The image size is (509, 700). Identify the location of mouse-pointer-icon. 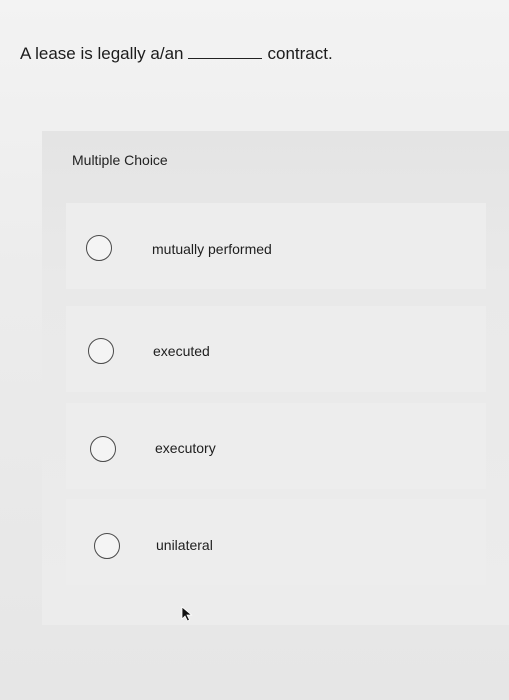
(187, 614).